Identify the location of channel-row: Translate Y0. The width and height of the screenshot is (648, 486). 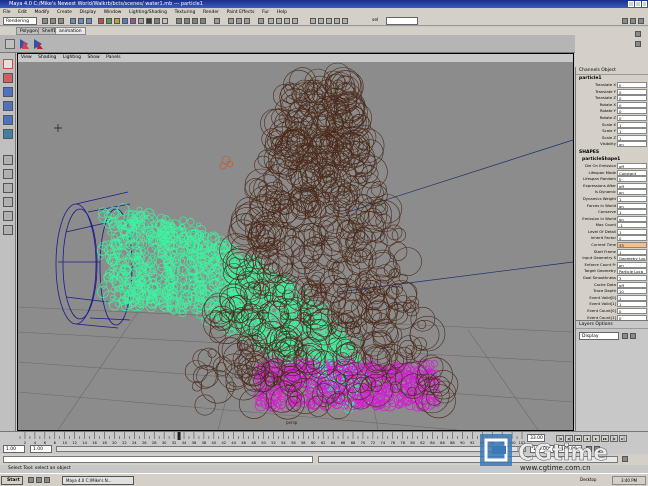
(612, 92).